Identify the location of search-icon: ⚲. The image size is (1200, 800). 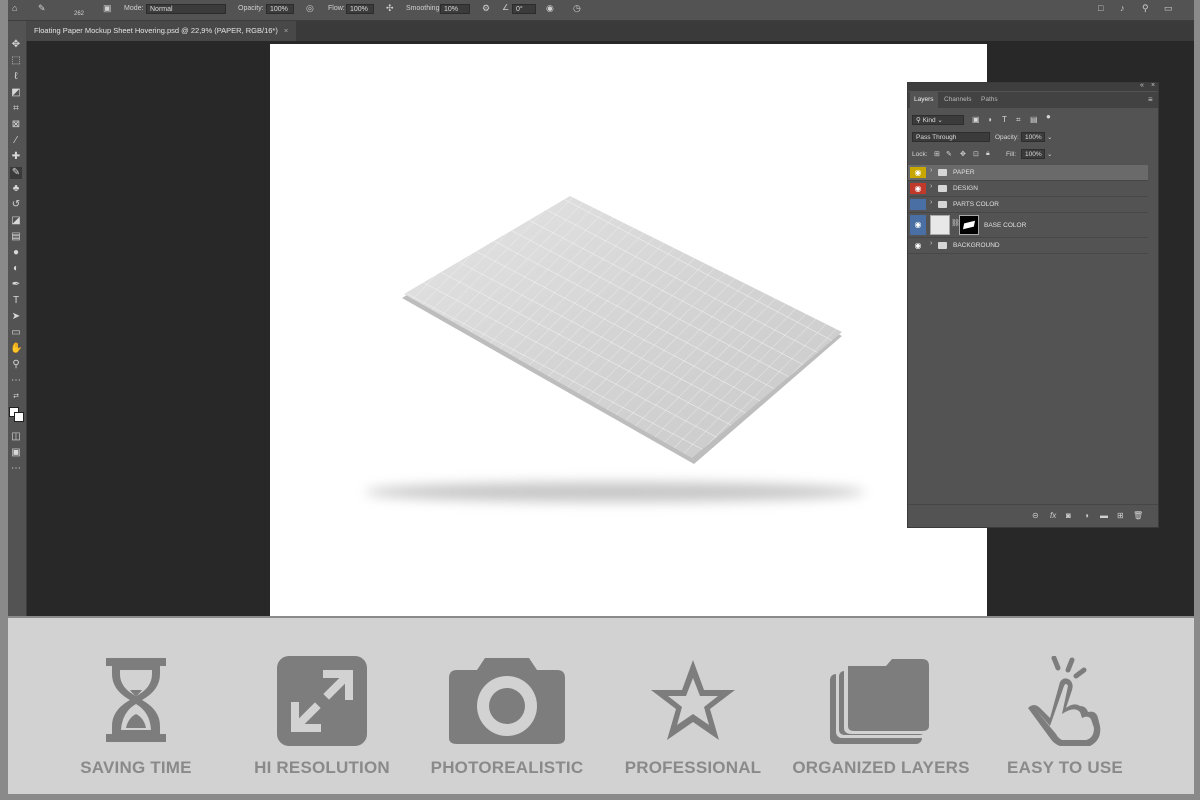
(1145, 8).